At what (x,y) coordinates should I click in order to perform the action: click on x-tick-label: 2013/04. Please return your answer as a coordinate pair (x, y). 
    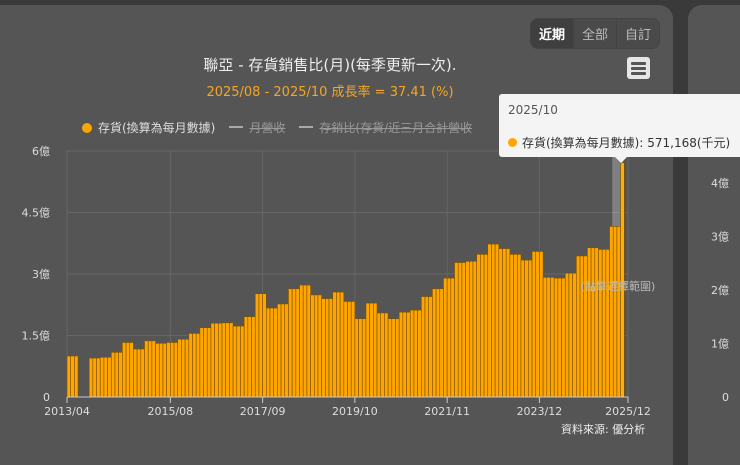
    Looking at the image, I should click on (67, 411).